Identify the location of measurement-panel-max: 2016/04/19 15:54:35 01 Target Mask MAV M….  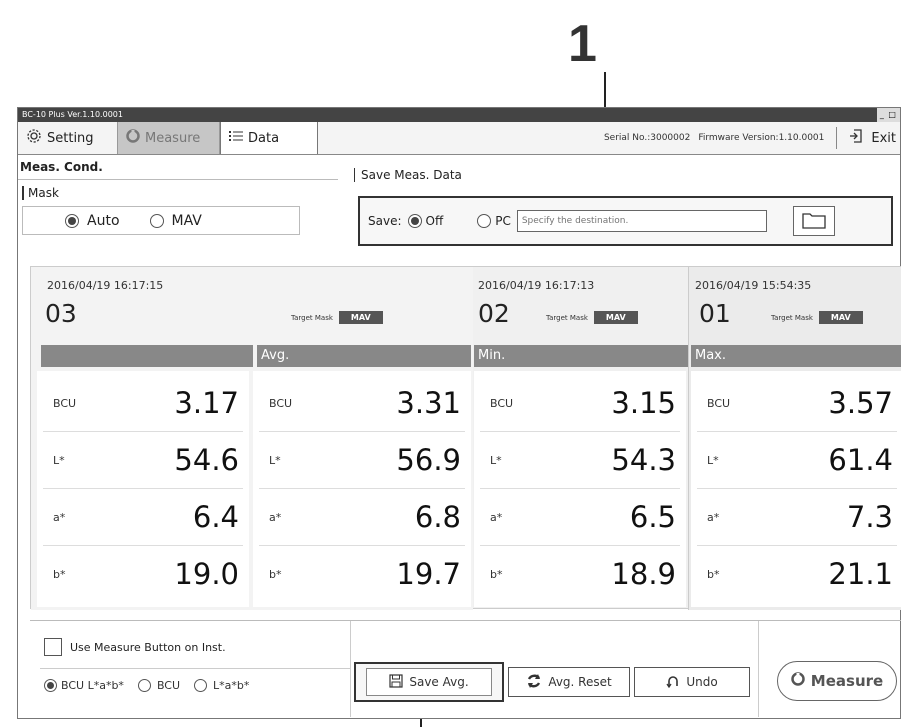
(794, 438).